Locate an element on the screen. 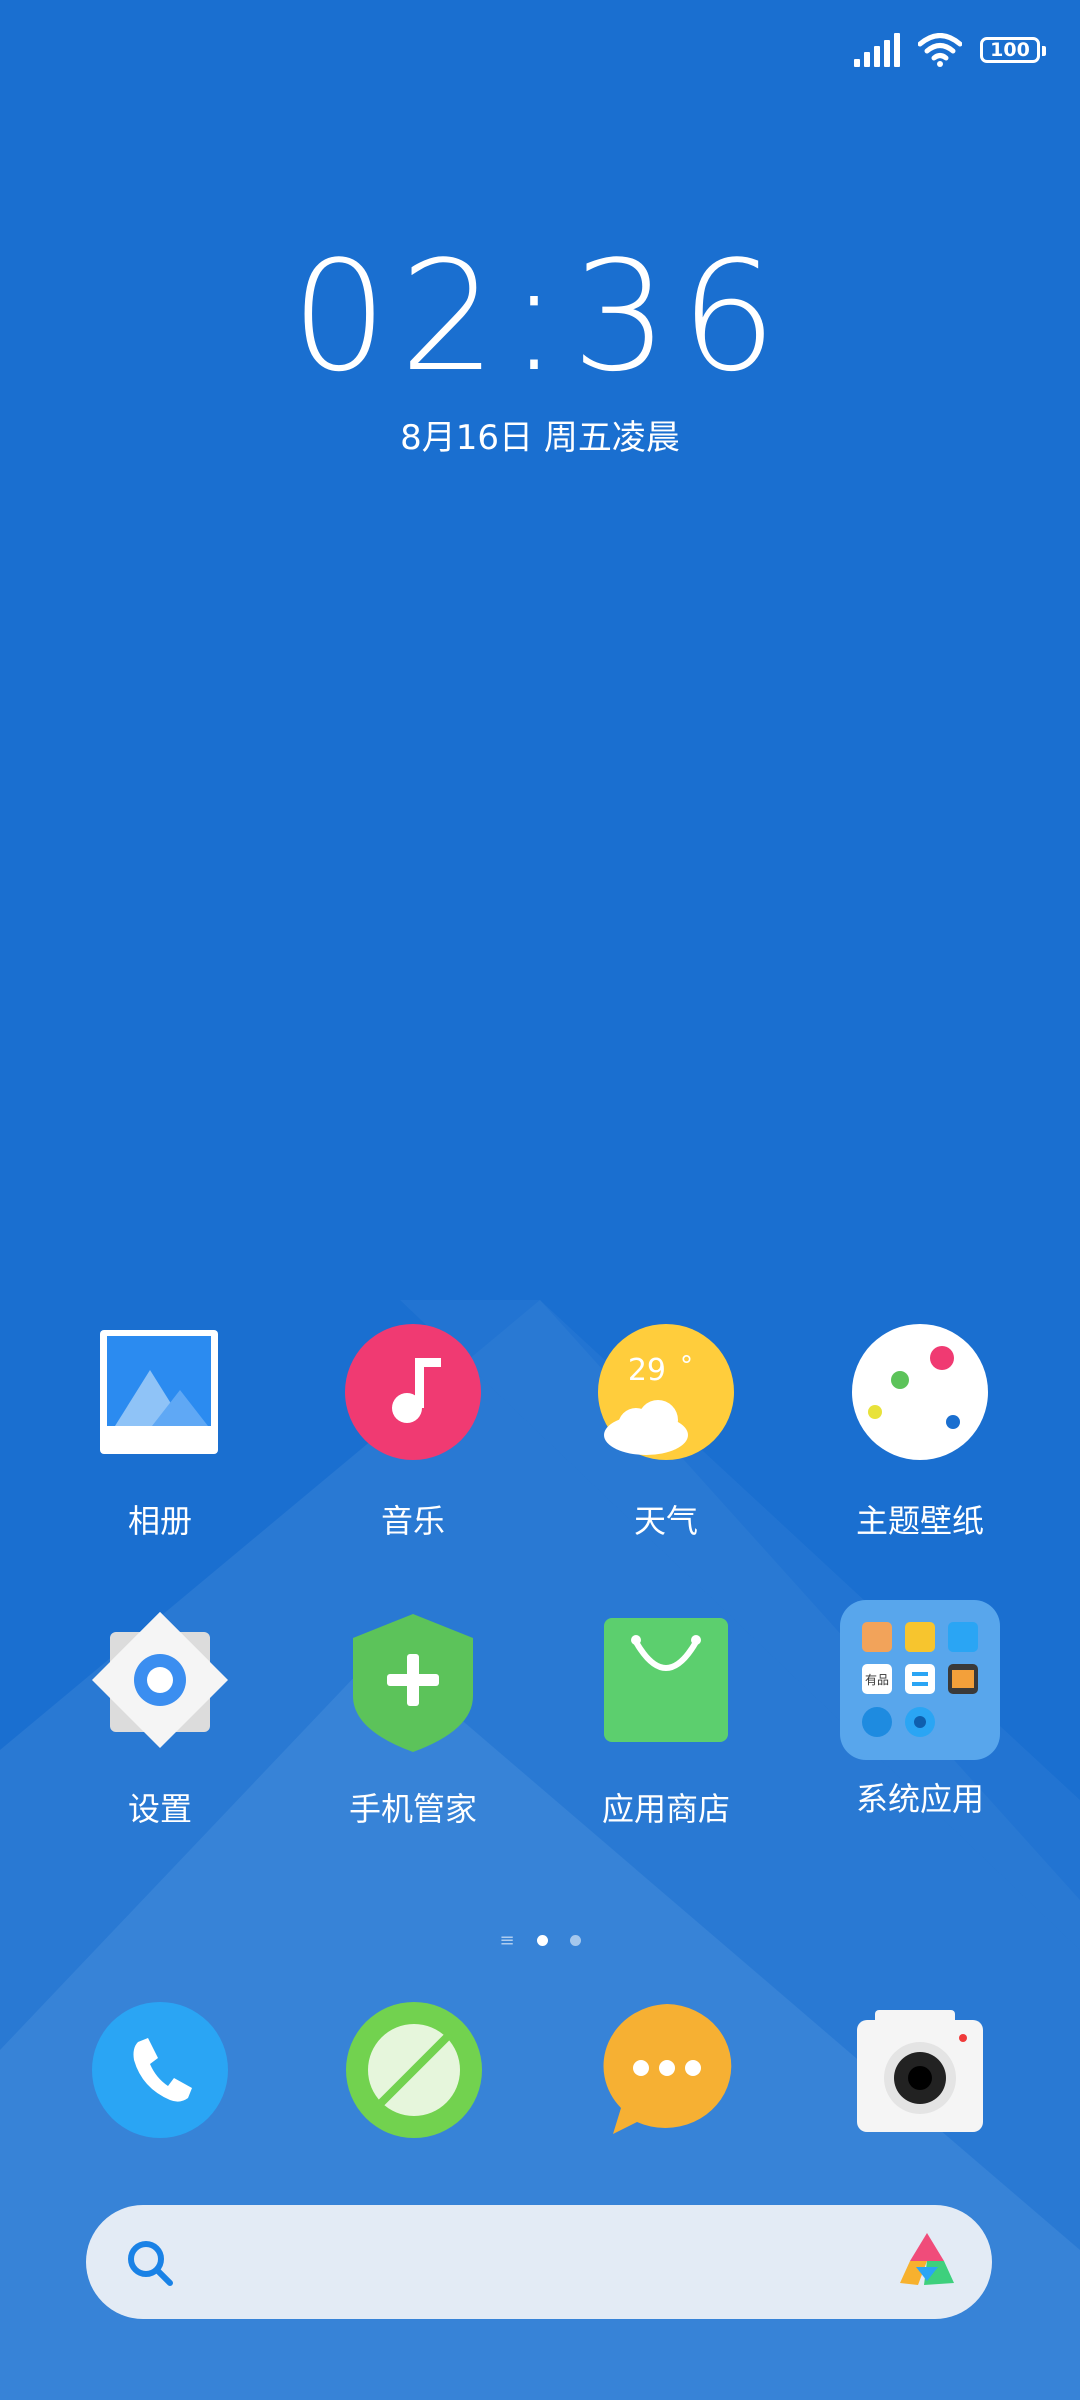 This screenshot has height=2400, width=1080. app-themes: 主题壁纸 is located at coordinates (920, 1432).